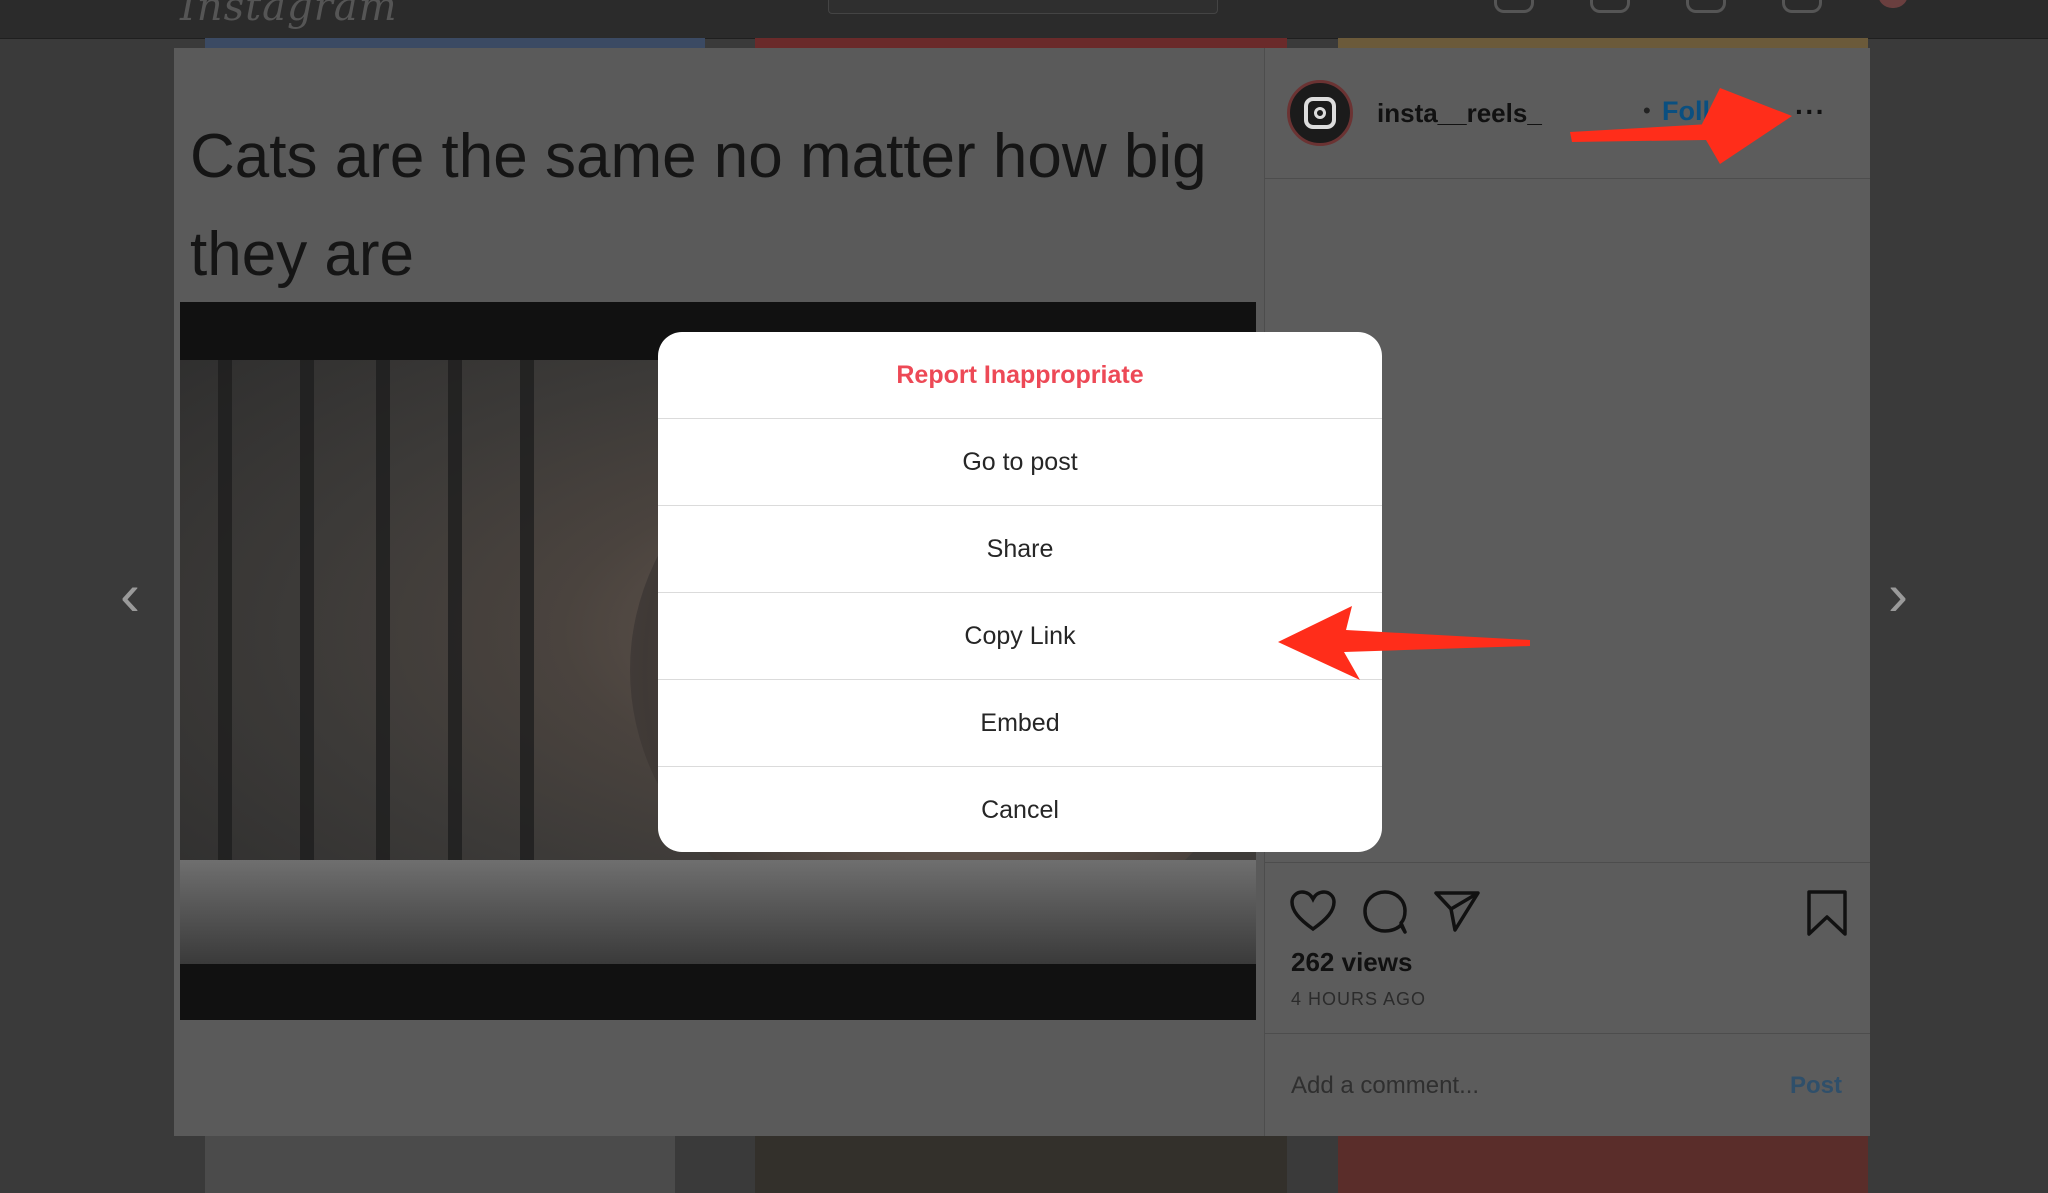  What do you see at coordinates (1567, 1085) in the screenshot?
I see `comment-box: Add a comment... Post` at bounding box center [1567, 1085].